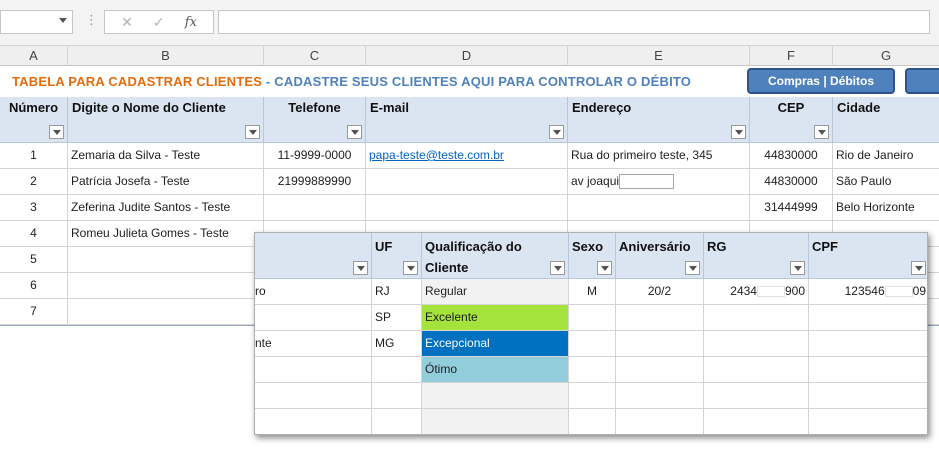 The height and width of the screenshot is (458, 939). Describe the element at coordinates (886, 182) in the screenshot. I see `cell-cidade: São Paulo` at that location.